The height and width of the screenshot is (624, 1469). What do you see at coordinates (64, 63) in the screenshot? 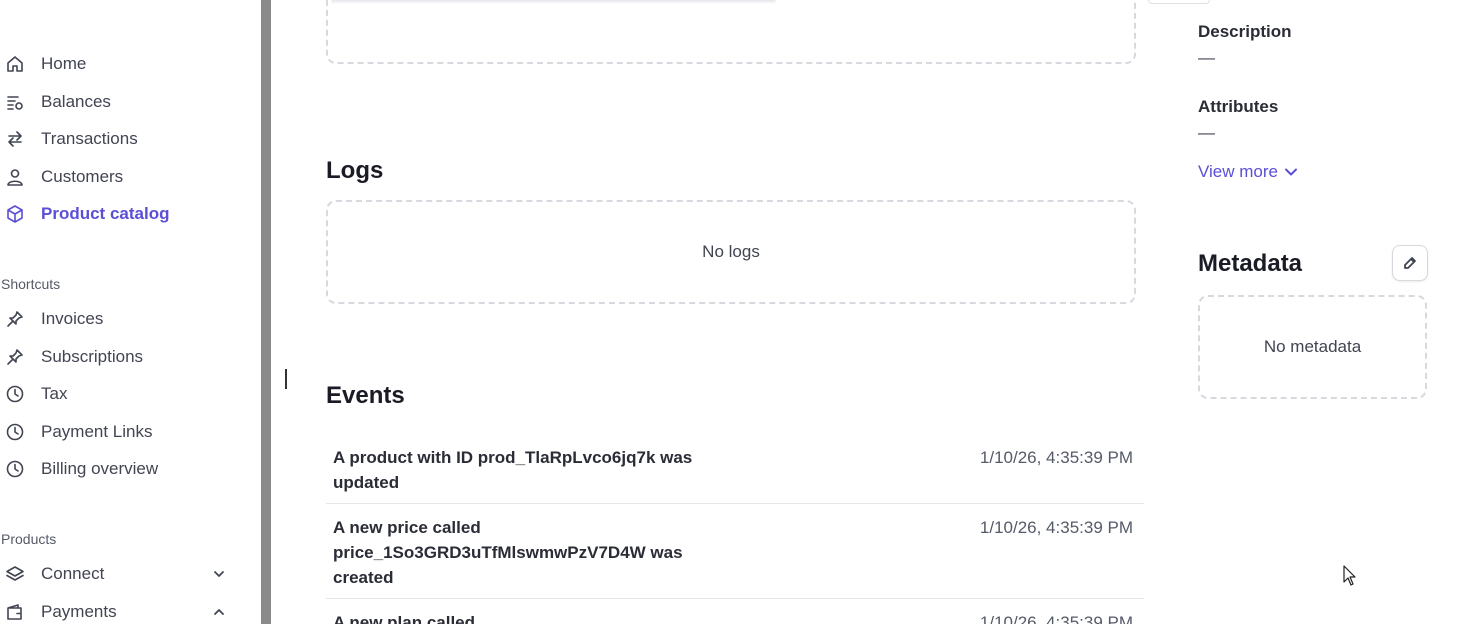
I see `nav-label: Home` at bounding box center [64, 63].